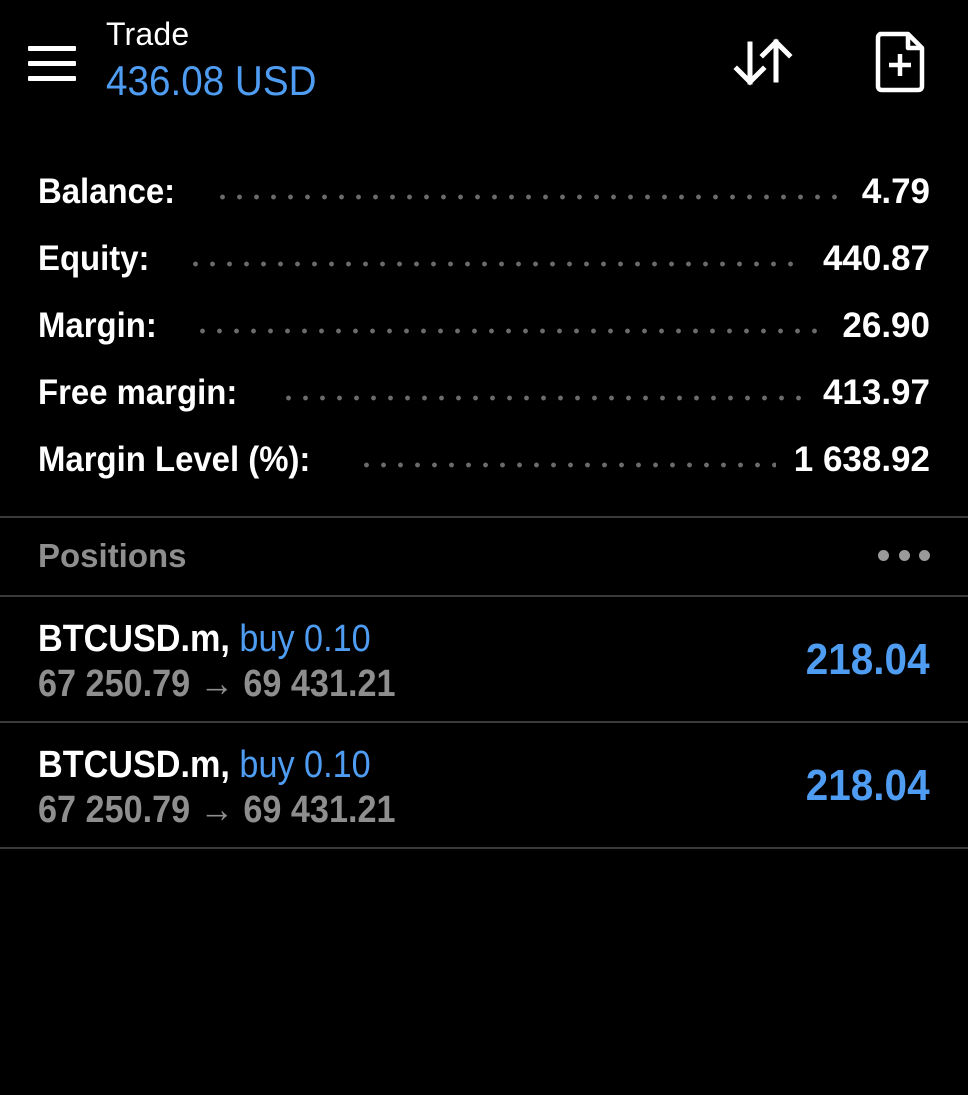 Image resolution: width=968 pixels, height=1095 pixels. I want to click on positions-title: Positions, so click(112, 555).